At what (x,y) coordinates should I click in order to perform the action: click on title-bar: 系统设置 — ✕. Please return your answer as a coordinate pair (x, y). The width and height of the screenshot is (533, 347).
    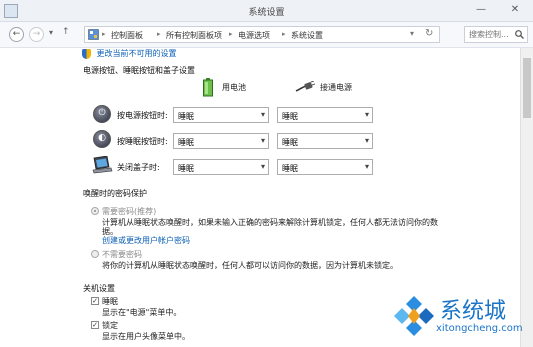
    Looking at the image, I should click on (266, 11).